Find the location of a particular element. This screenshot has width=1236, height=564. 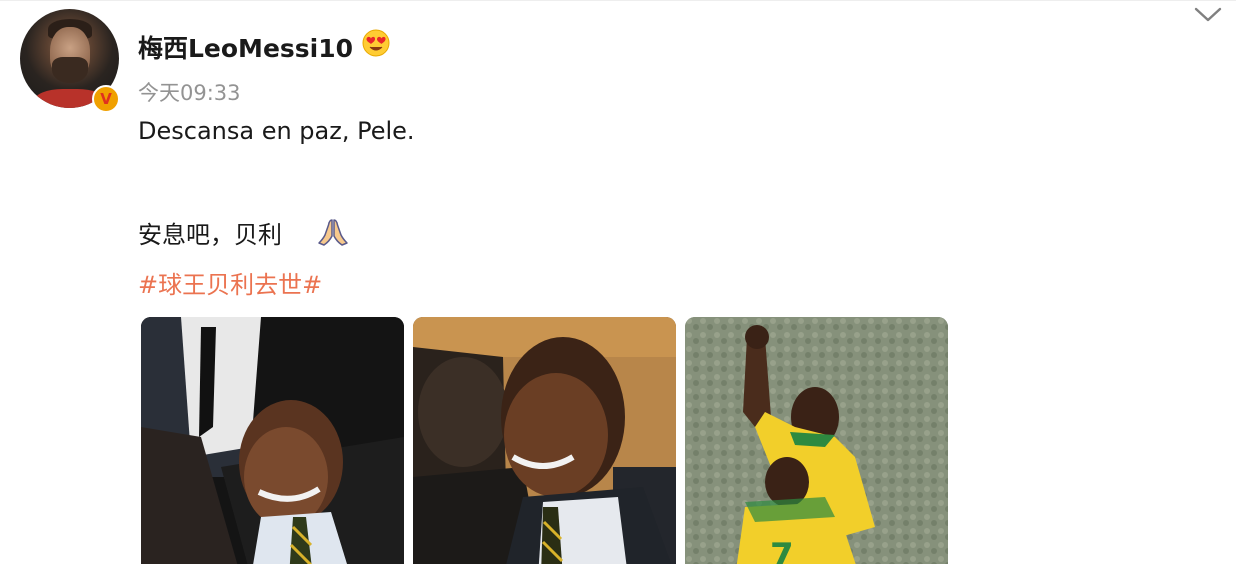

photo-pele-embracing is located at coordinates (544, 440).